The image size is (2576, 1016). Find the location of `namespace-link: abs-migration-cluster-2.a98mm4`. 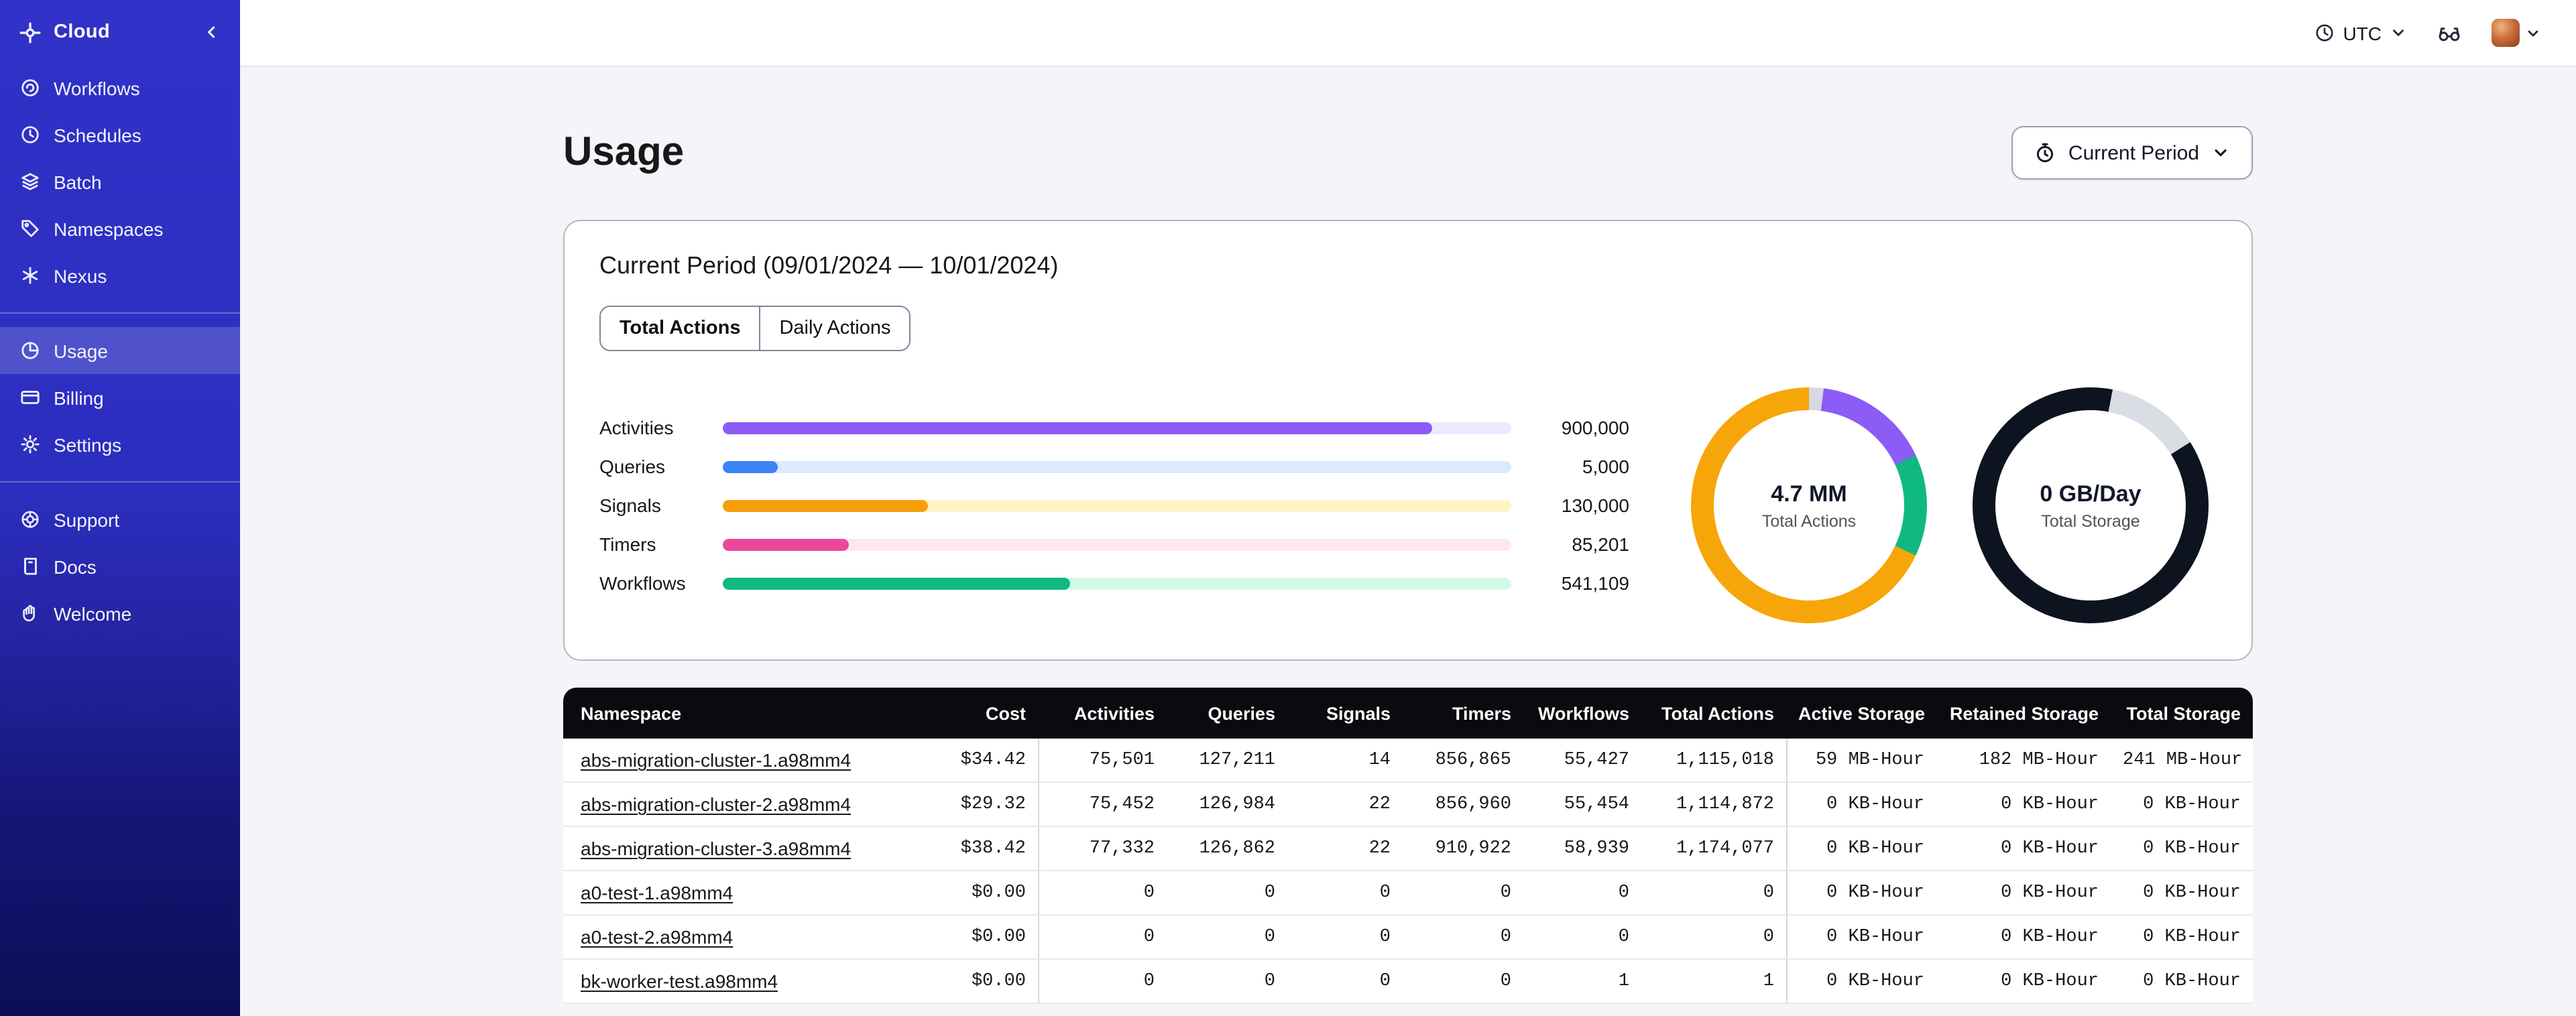

namespace-link: abs-migration-cluster-2.a98mm4 is located at coordinates (716, 804).